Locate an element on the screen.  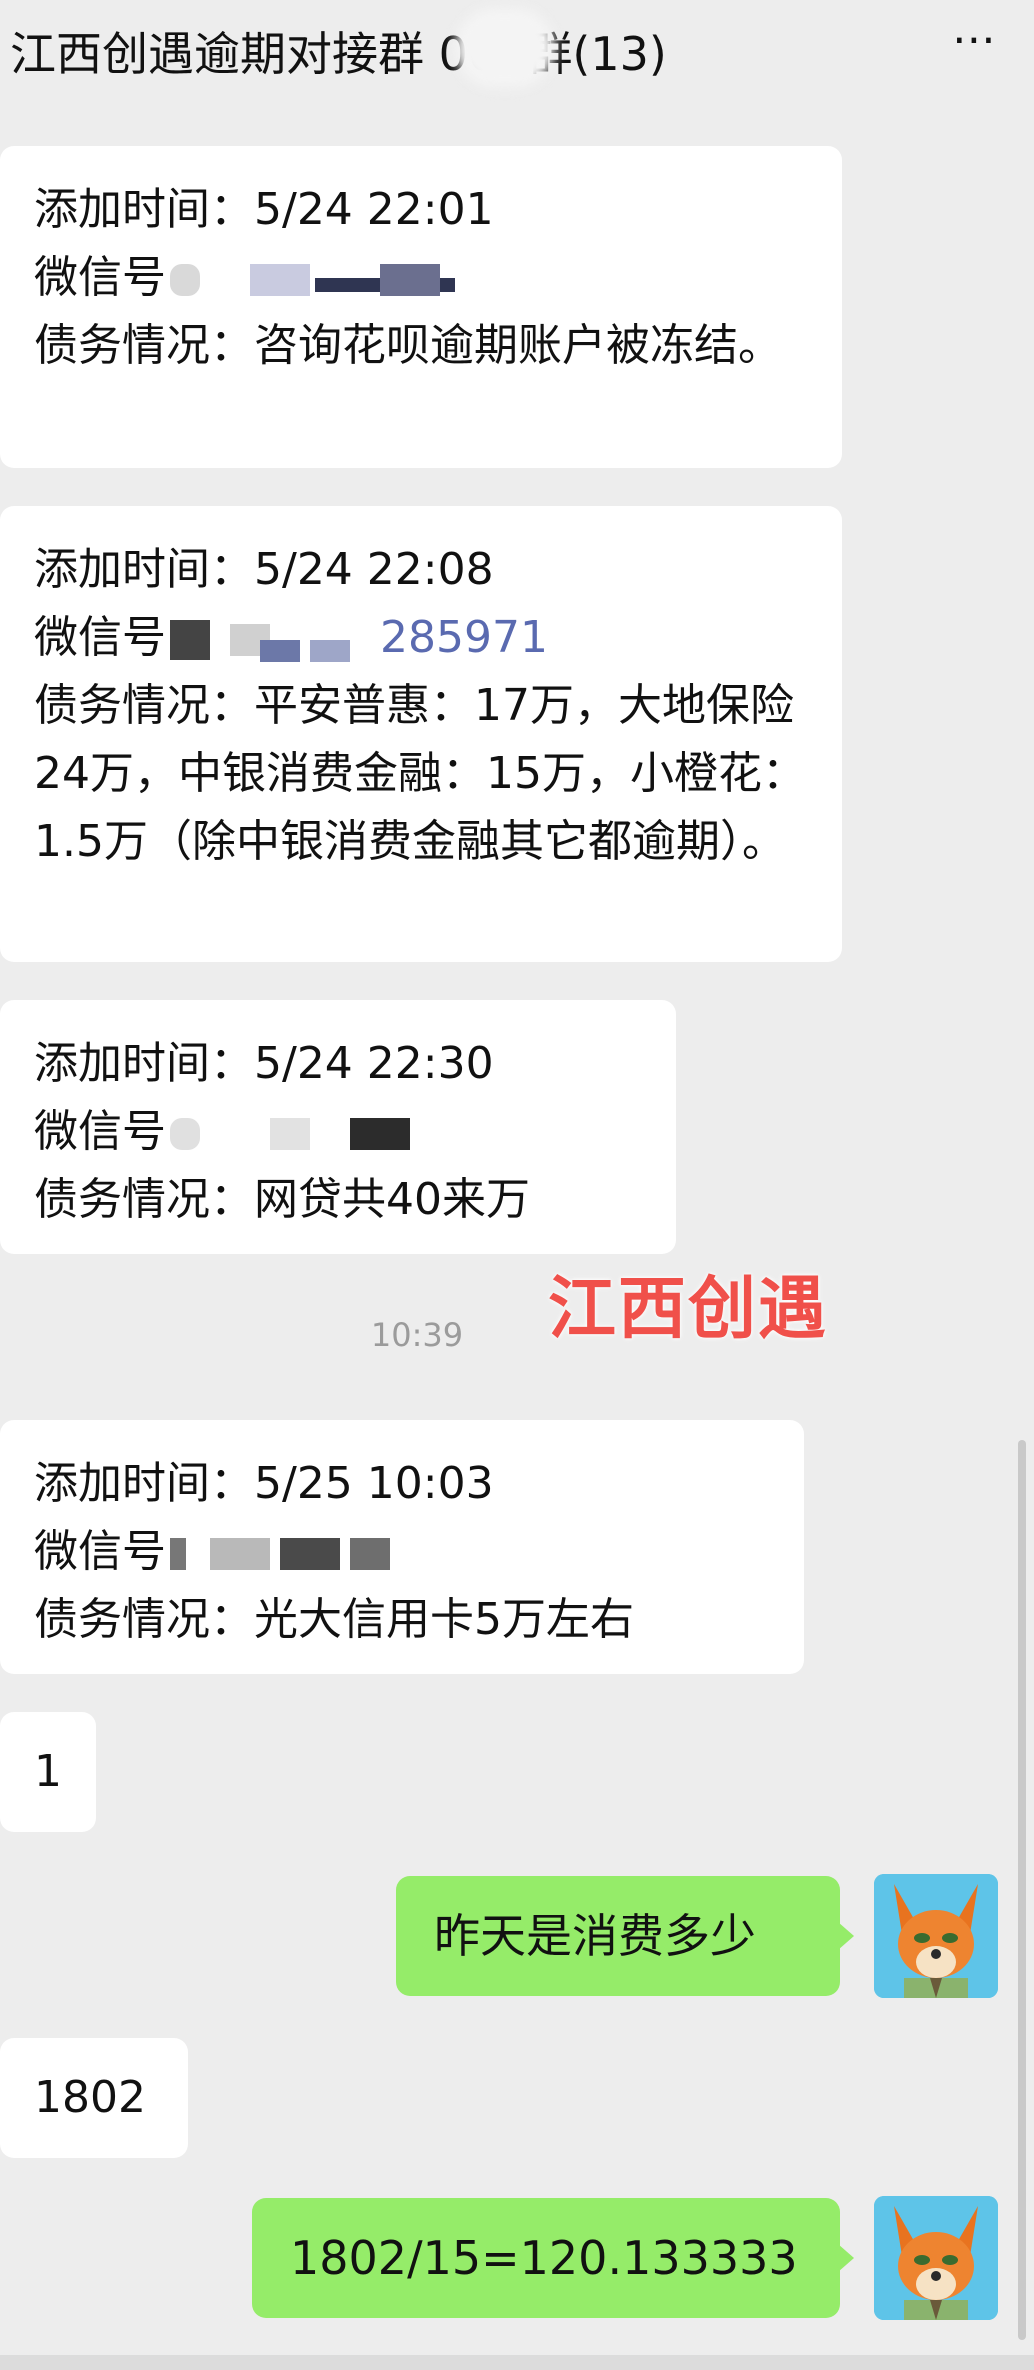
chat-title: 江西创遇逾期对接群 002群(13) is located at coordinates (338, 54).